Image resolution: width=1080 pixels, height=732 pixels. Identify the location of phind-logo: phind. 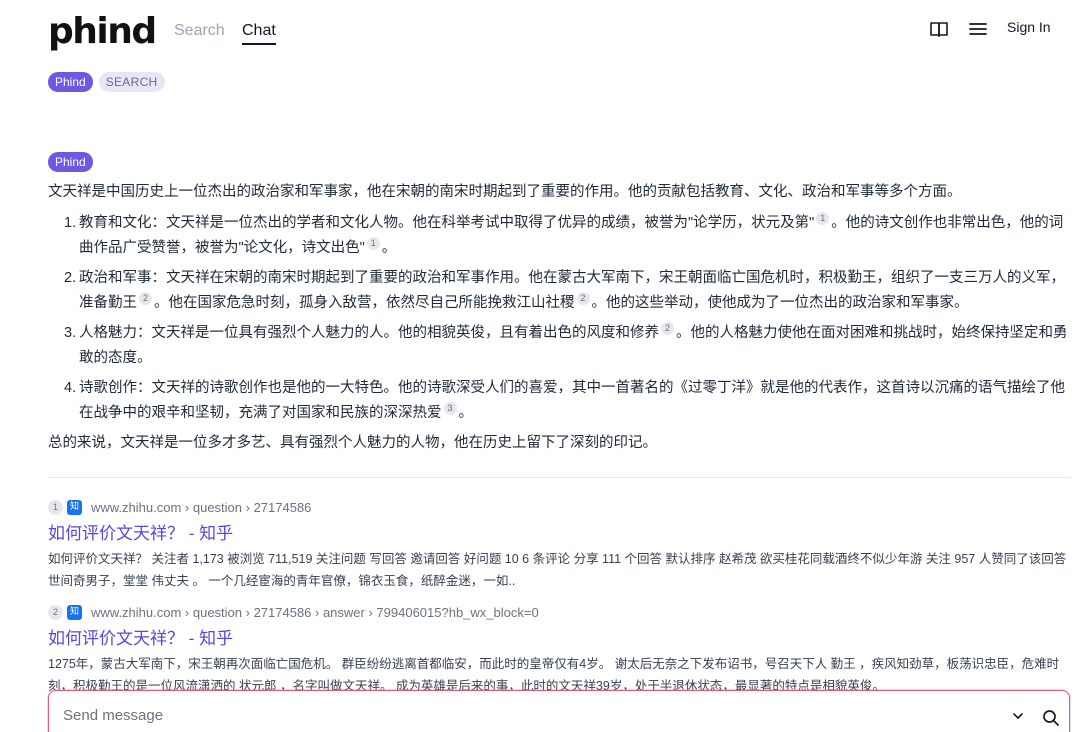
(102, 32).